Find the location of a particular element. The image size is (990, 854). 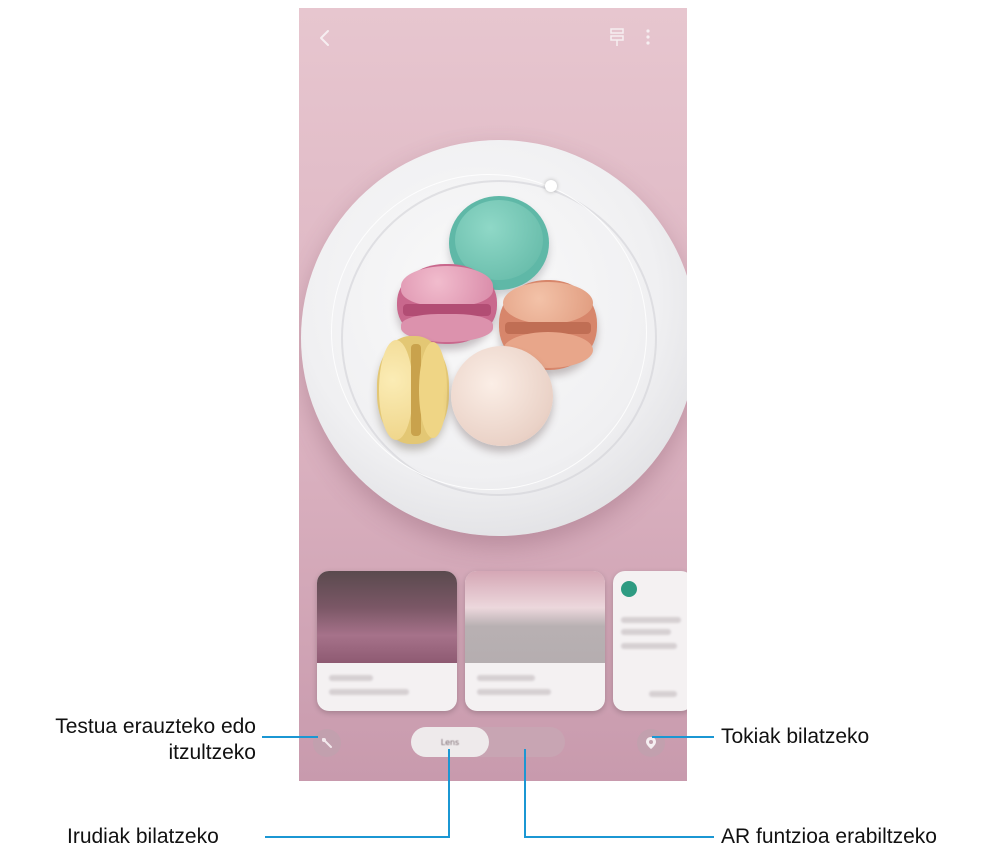

scan-focus-ring is located at coordinates (489, 332).